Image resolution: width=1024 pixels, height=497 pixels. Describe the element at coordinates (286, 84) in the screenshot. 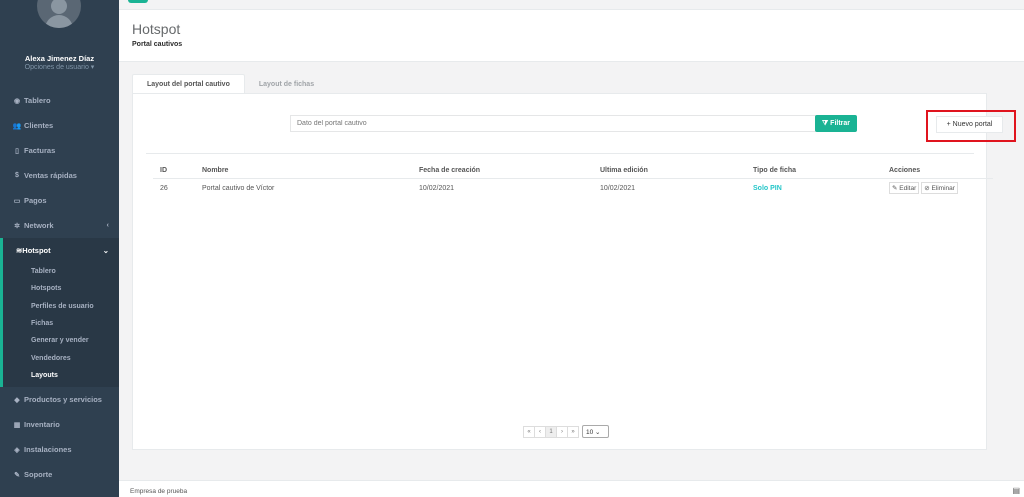

I see `tab-layout-fichas: Layout de fichas` at that location.